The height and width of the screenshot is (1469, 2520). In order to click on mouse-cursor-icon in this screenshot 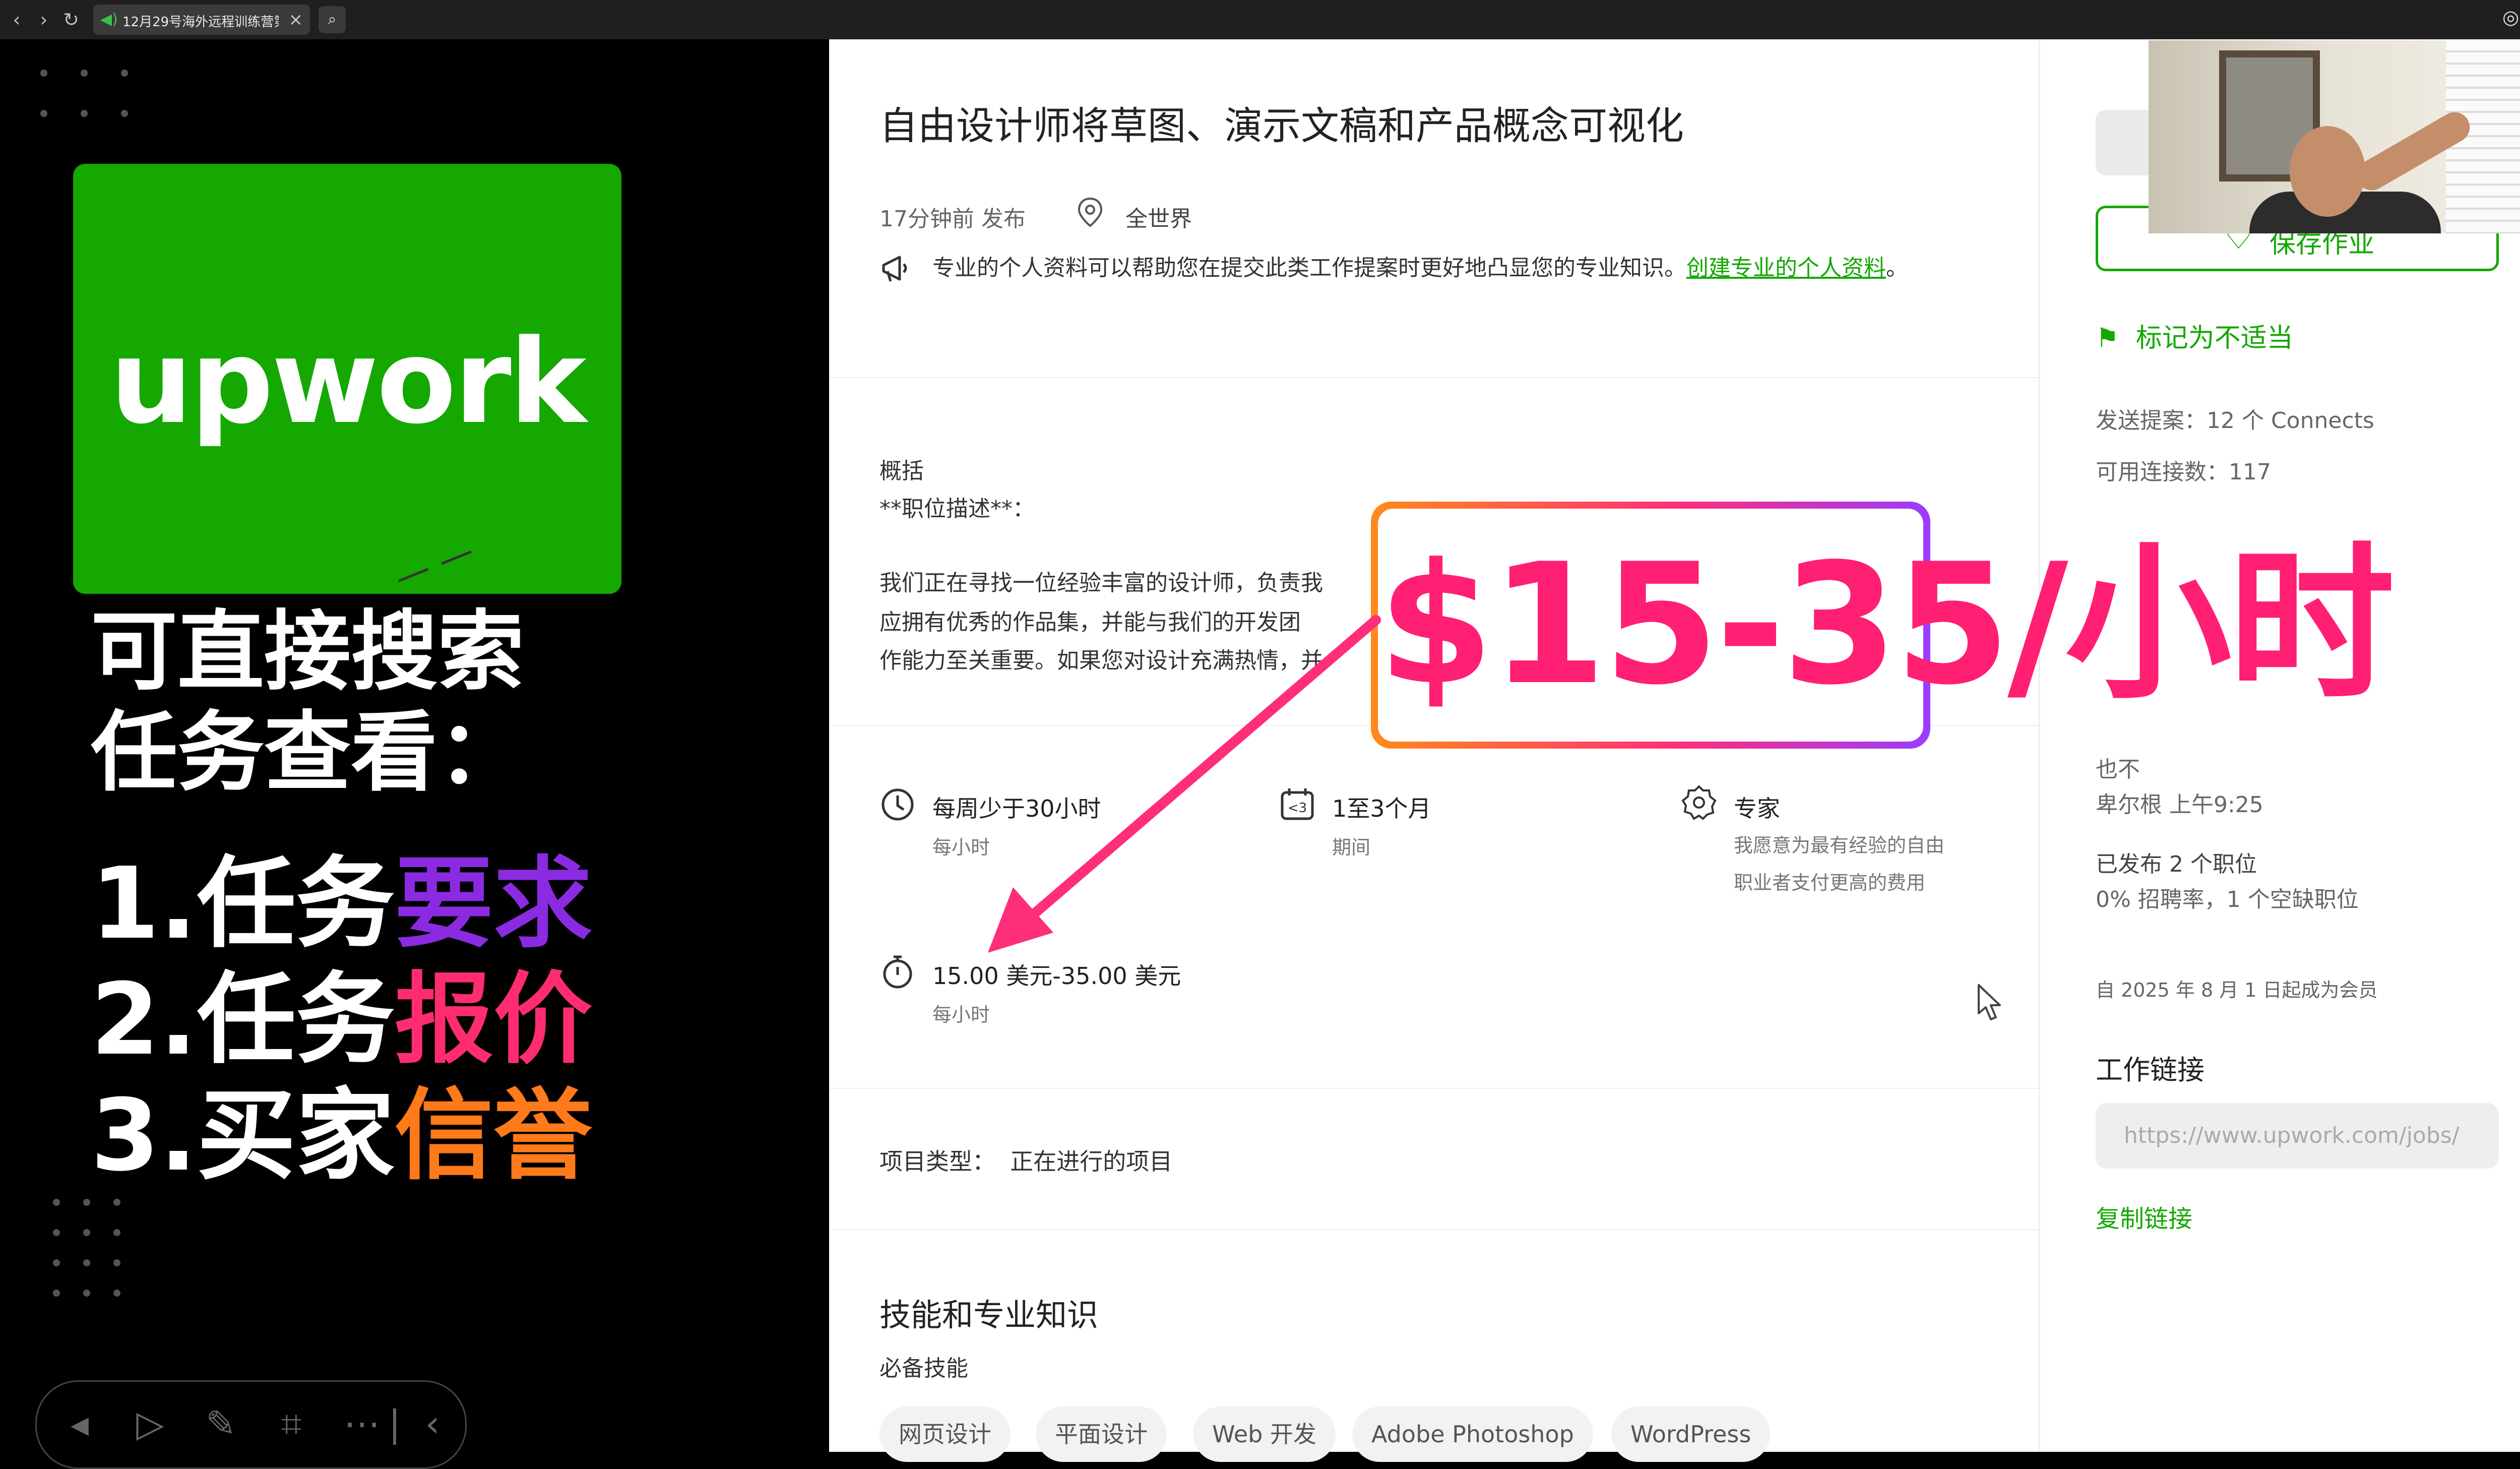, I will do `click(1990, 1002)`.